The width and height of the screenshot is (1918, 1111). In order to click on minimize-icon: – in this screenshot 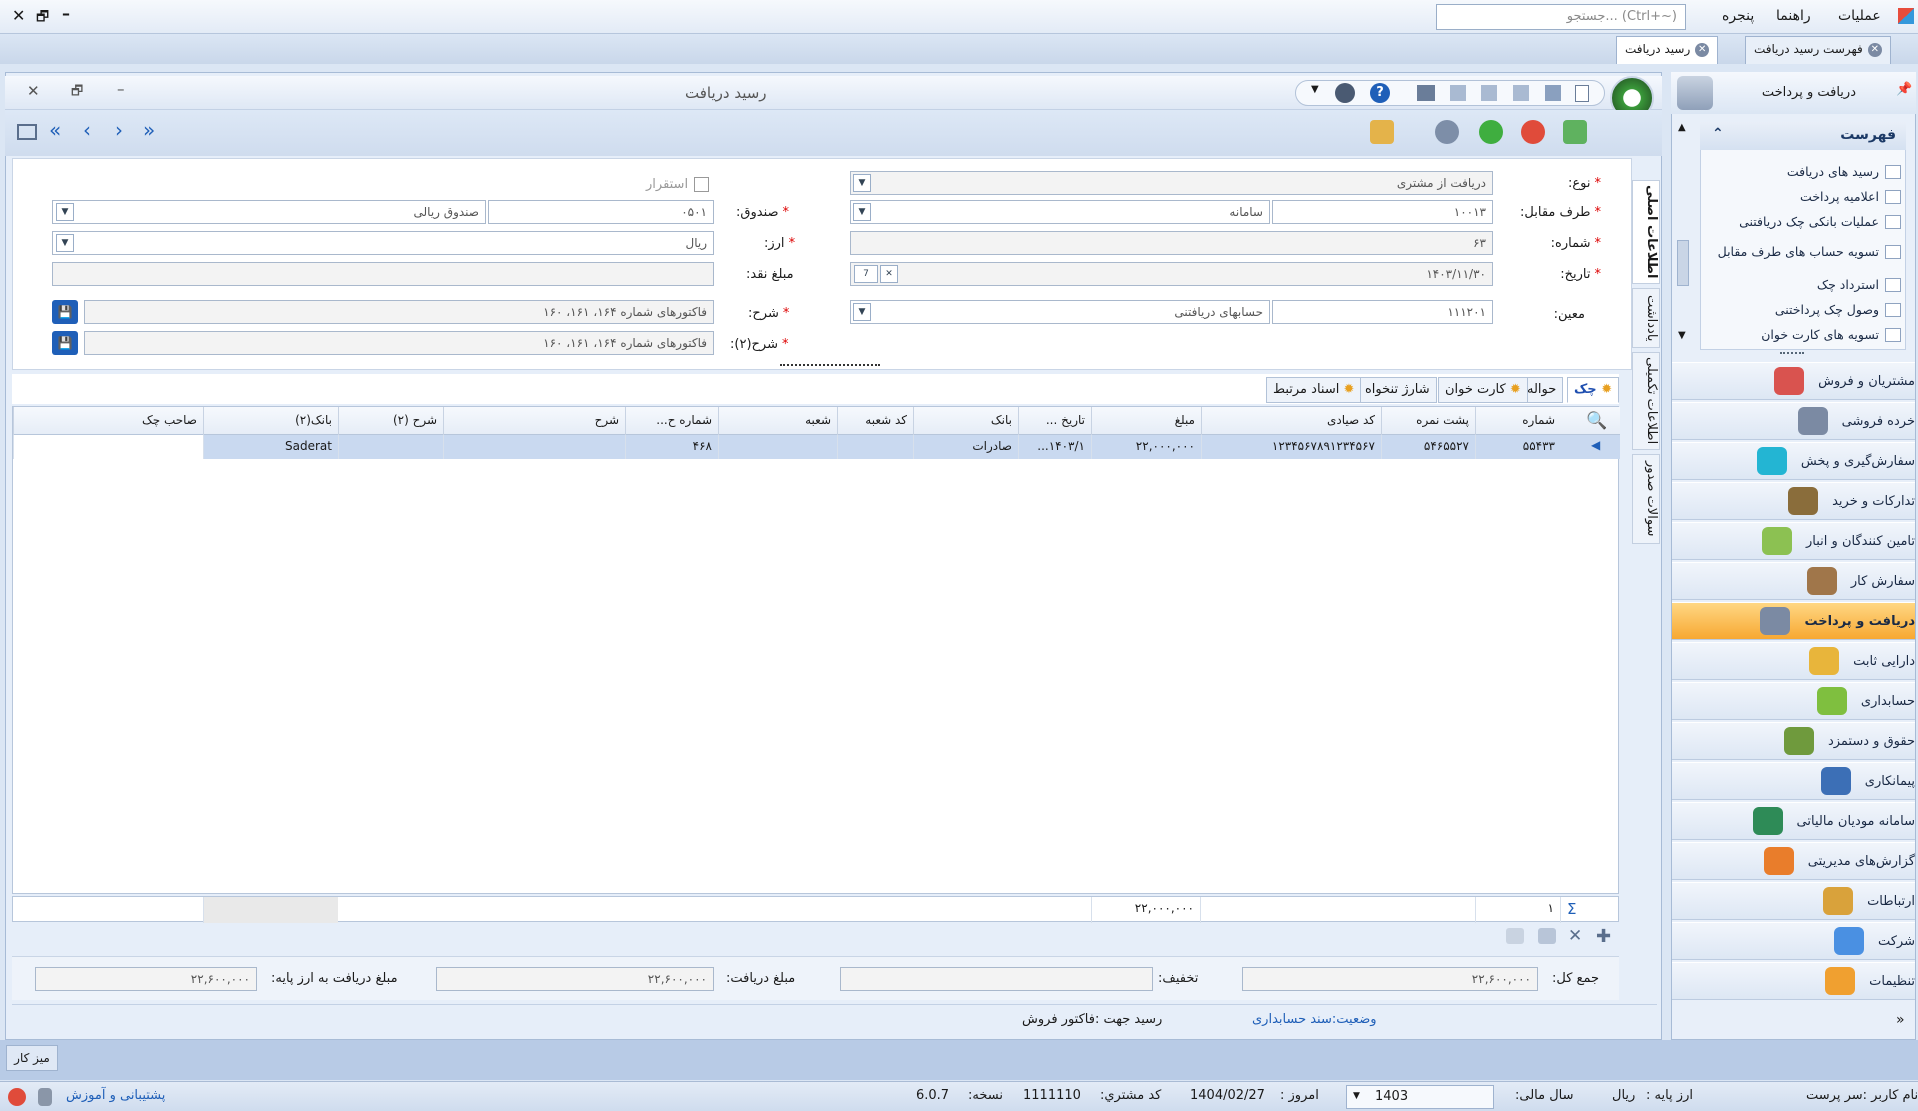, I will do `click(66, 13)`.